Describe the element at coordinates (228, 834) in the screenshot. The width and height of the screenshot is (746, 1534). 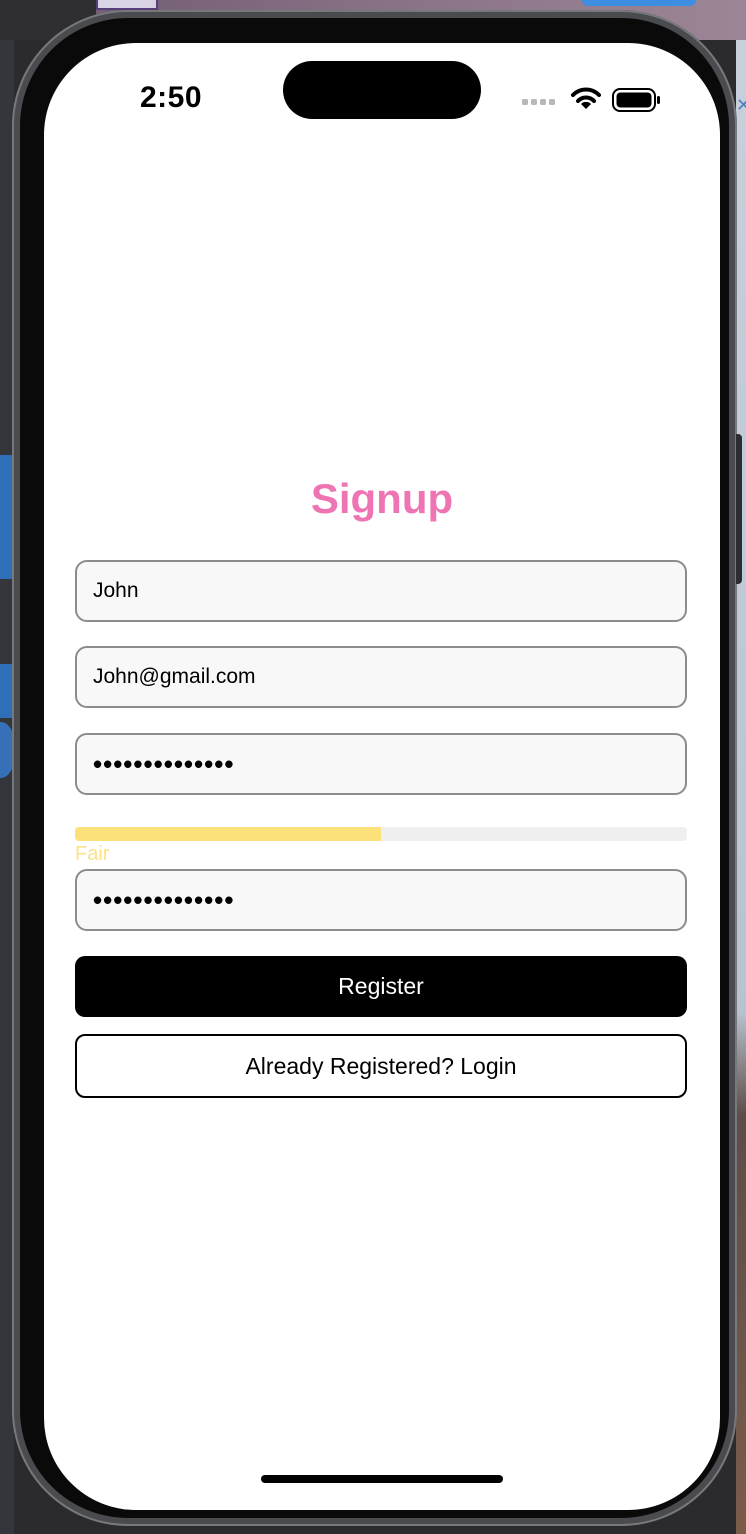
I see `password-strength-fill` at that location.